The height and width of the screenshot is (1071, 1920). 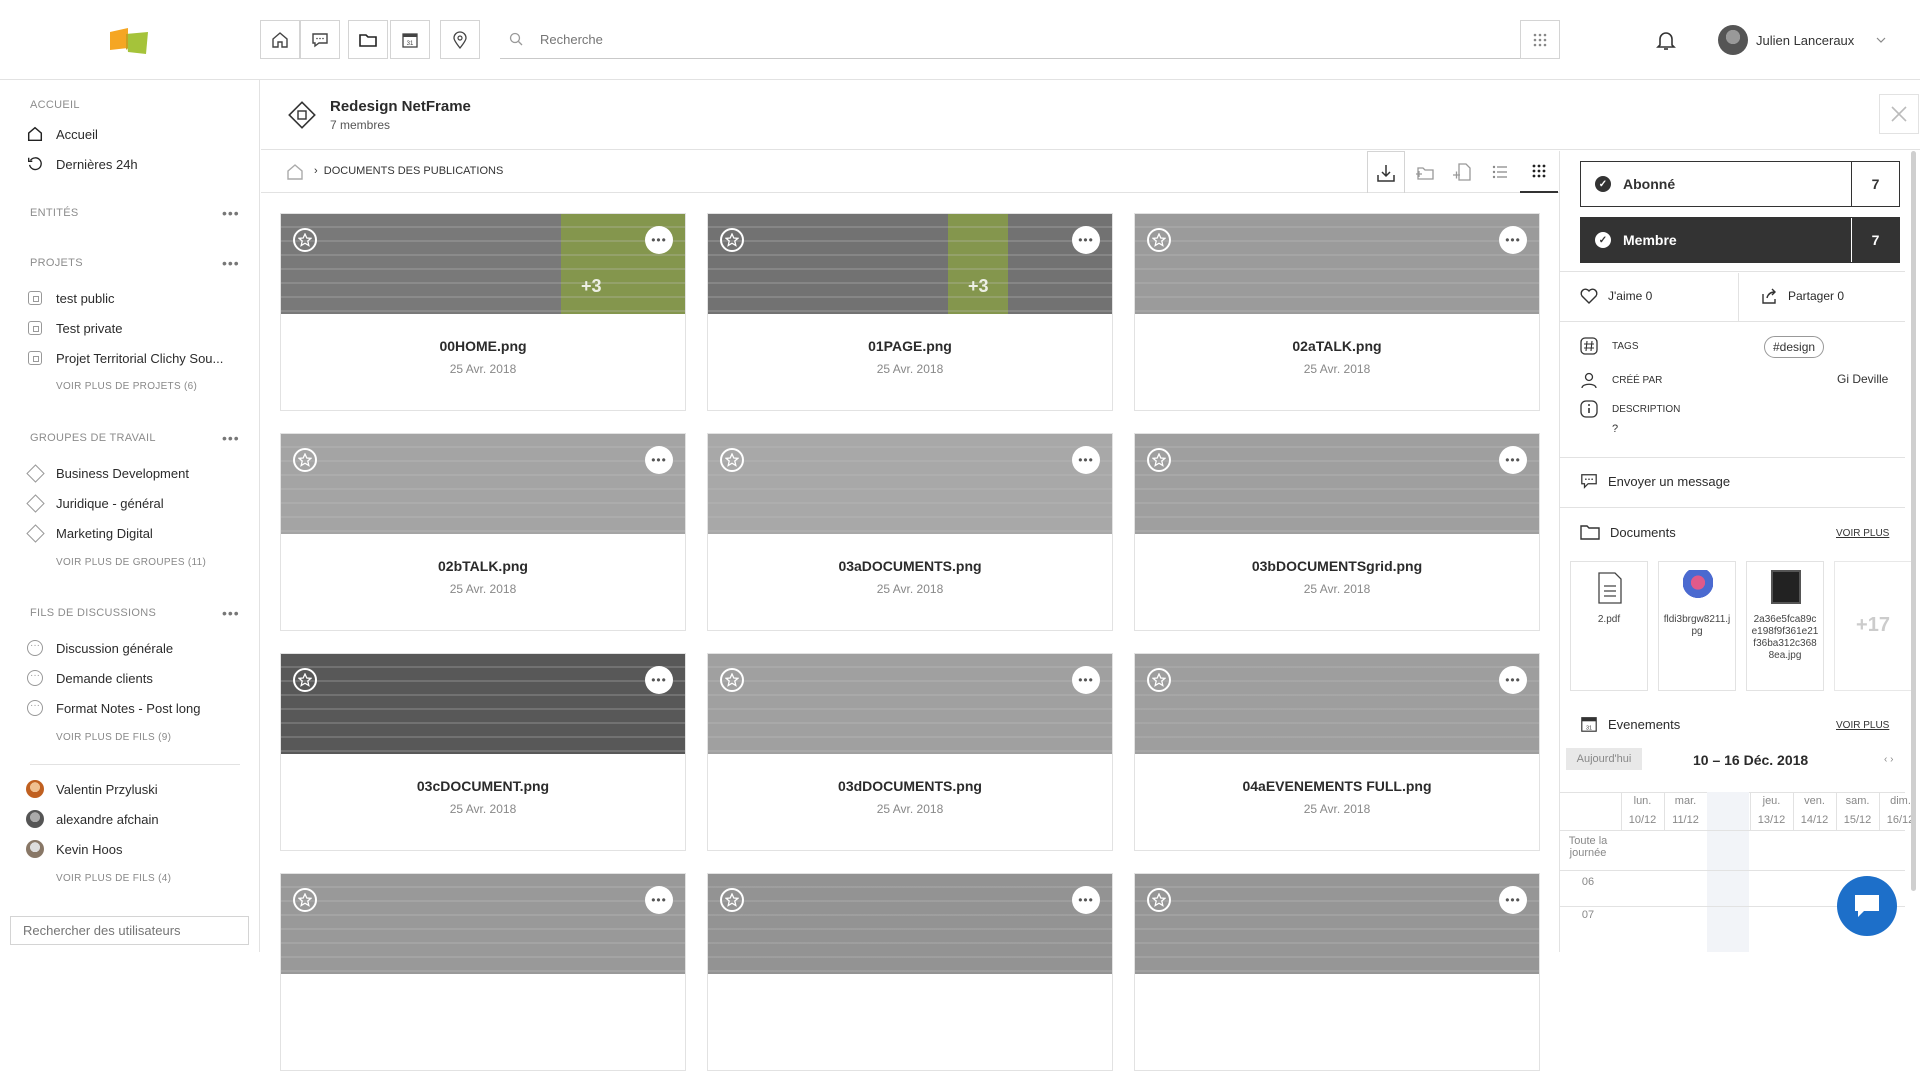 I want to click on sidebar-item-project: Test private, so click(x=74, y=328).